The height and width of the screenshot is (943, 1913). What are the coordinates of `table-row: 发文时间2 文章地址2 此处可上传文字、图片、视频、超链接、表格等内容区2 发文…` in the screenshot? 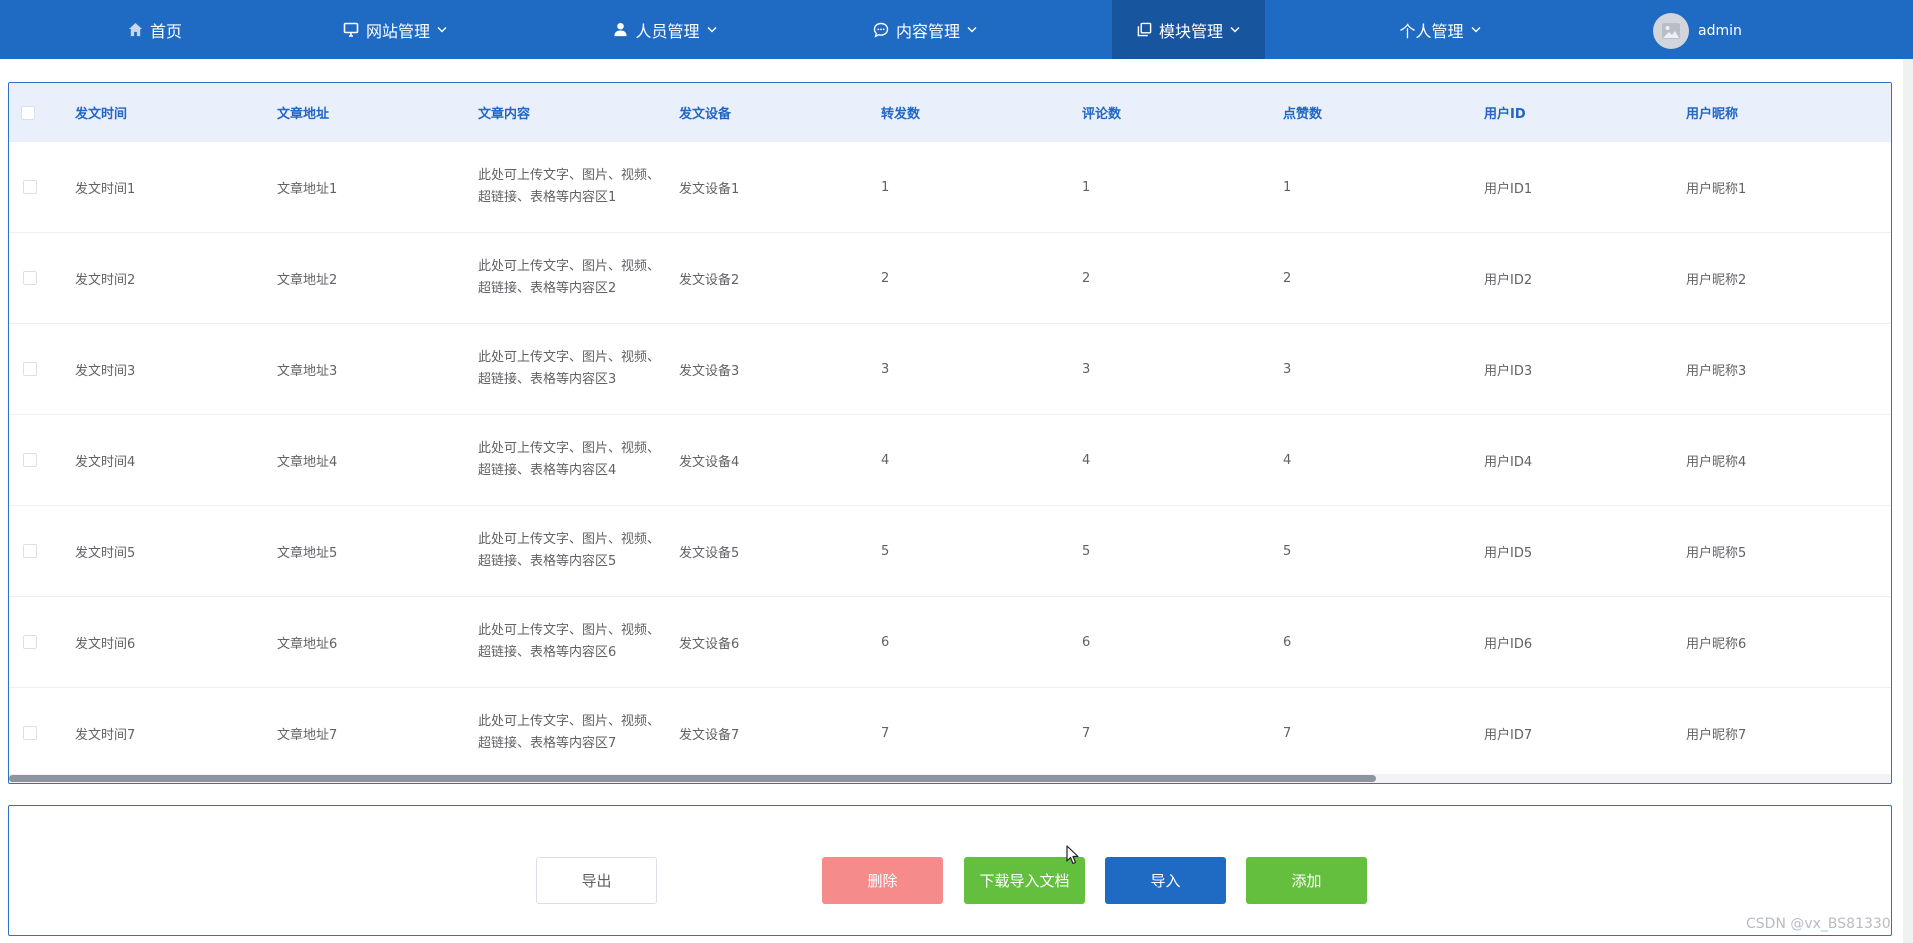 It's located at (950, 278).